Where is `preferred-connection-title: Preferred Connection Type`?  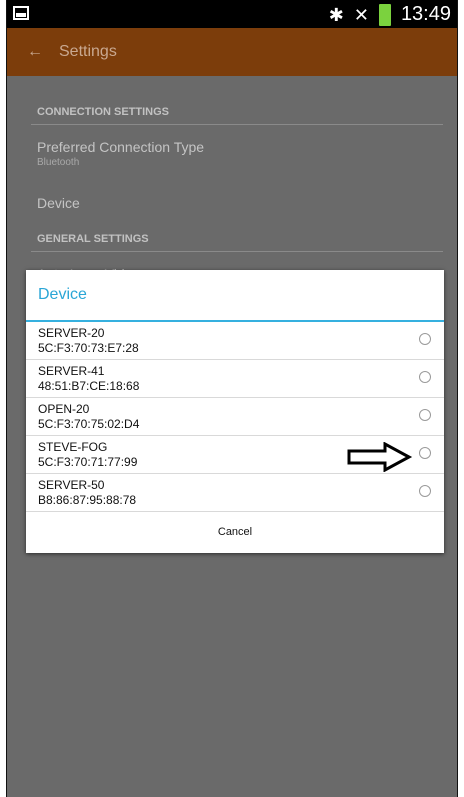 preferred-connection-title: Preferred Connection Type is located at coordinates (121, 147).